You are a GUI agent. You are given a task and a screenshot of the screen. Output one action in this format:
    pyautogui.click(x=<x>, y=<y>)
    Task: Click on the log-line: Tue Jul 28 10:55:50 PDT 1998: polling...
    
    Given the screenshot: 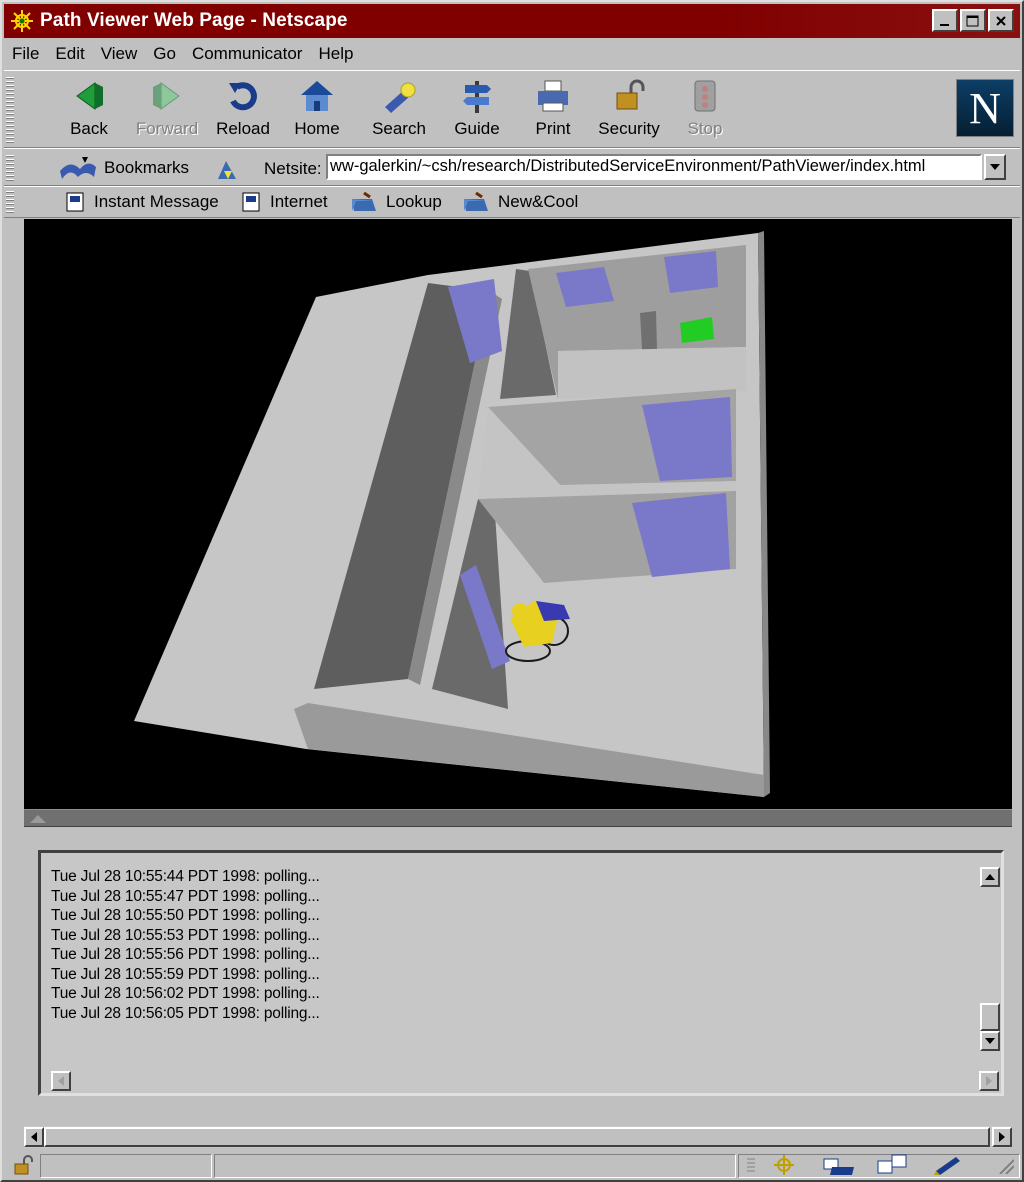 What is the action you would take?
    pyautogui.click(x=185, y=915)
    